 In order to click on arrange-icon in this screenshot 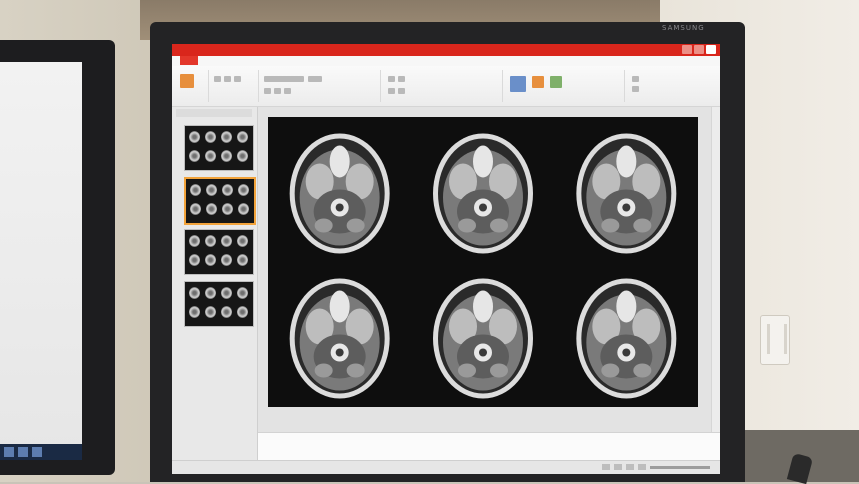, I will do `click(538, 82)`.